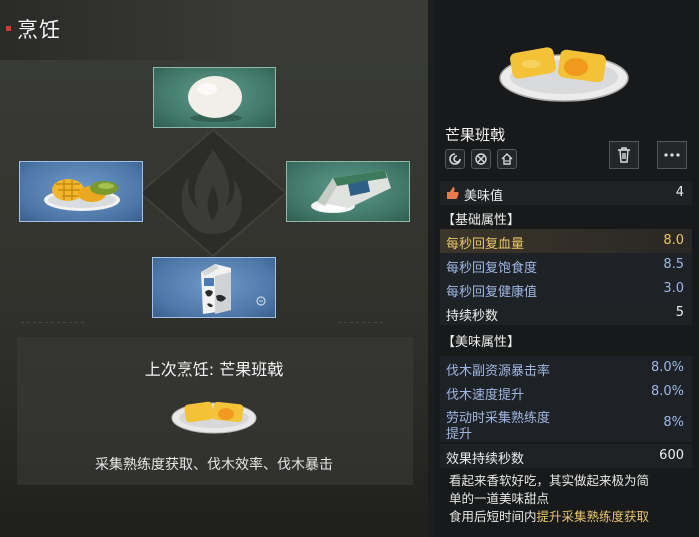  I want to click on delete-button, so click(624, 155).